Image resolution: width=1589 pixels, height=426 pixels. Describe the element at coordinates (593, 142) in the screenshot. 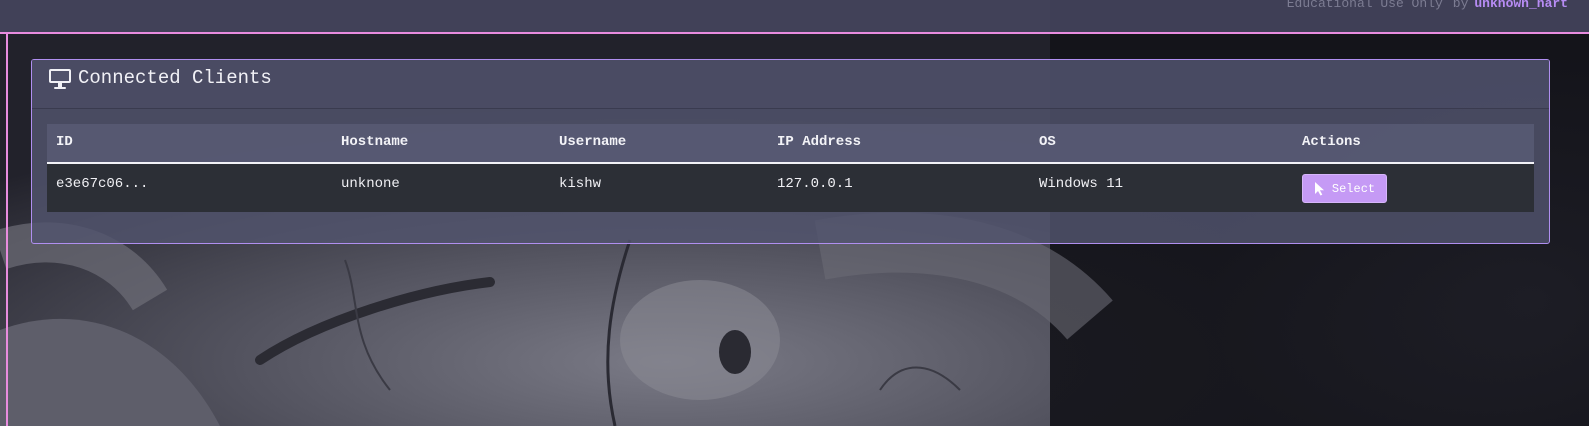

I see `column-header-username: Username` at that location.